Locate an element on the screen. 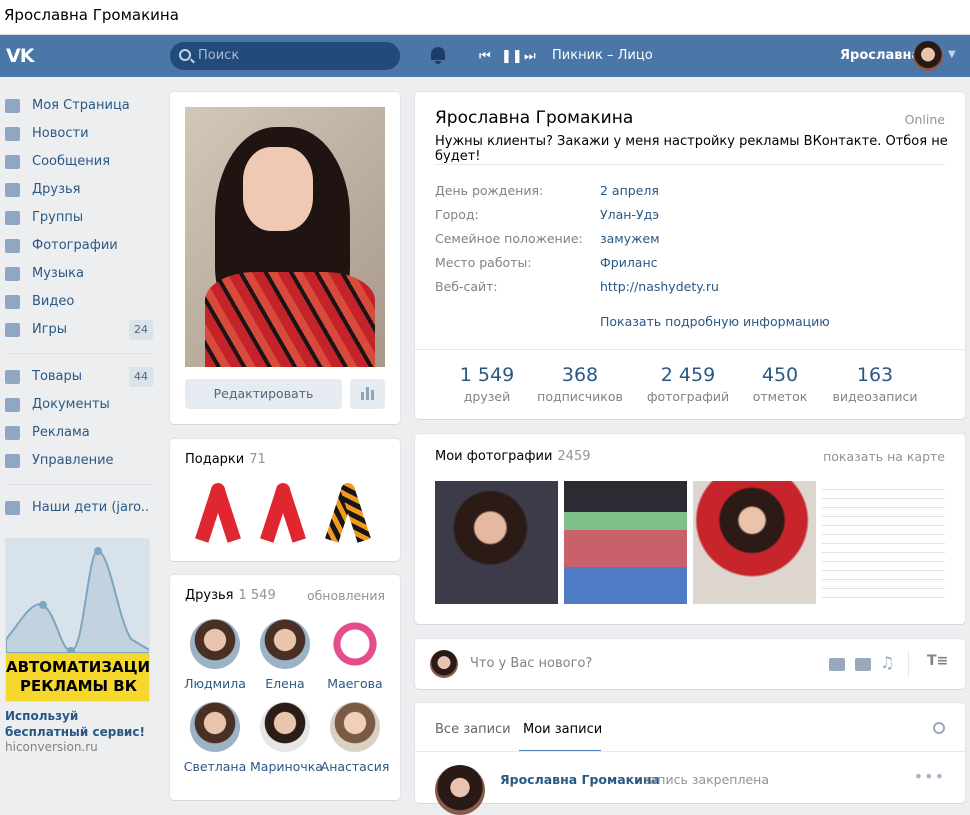 This screenshot has width=970, height=815. gifts-header: Подарки 71 is located at coordinates (225, 459).